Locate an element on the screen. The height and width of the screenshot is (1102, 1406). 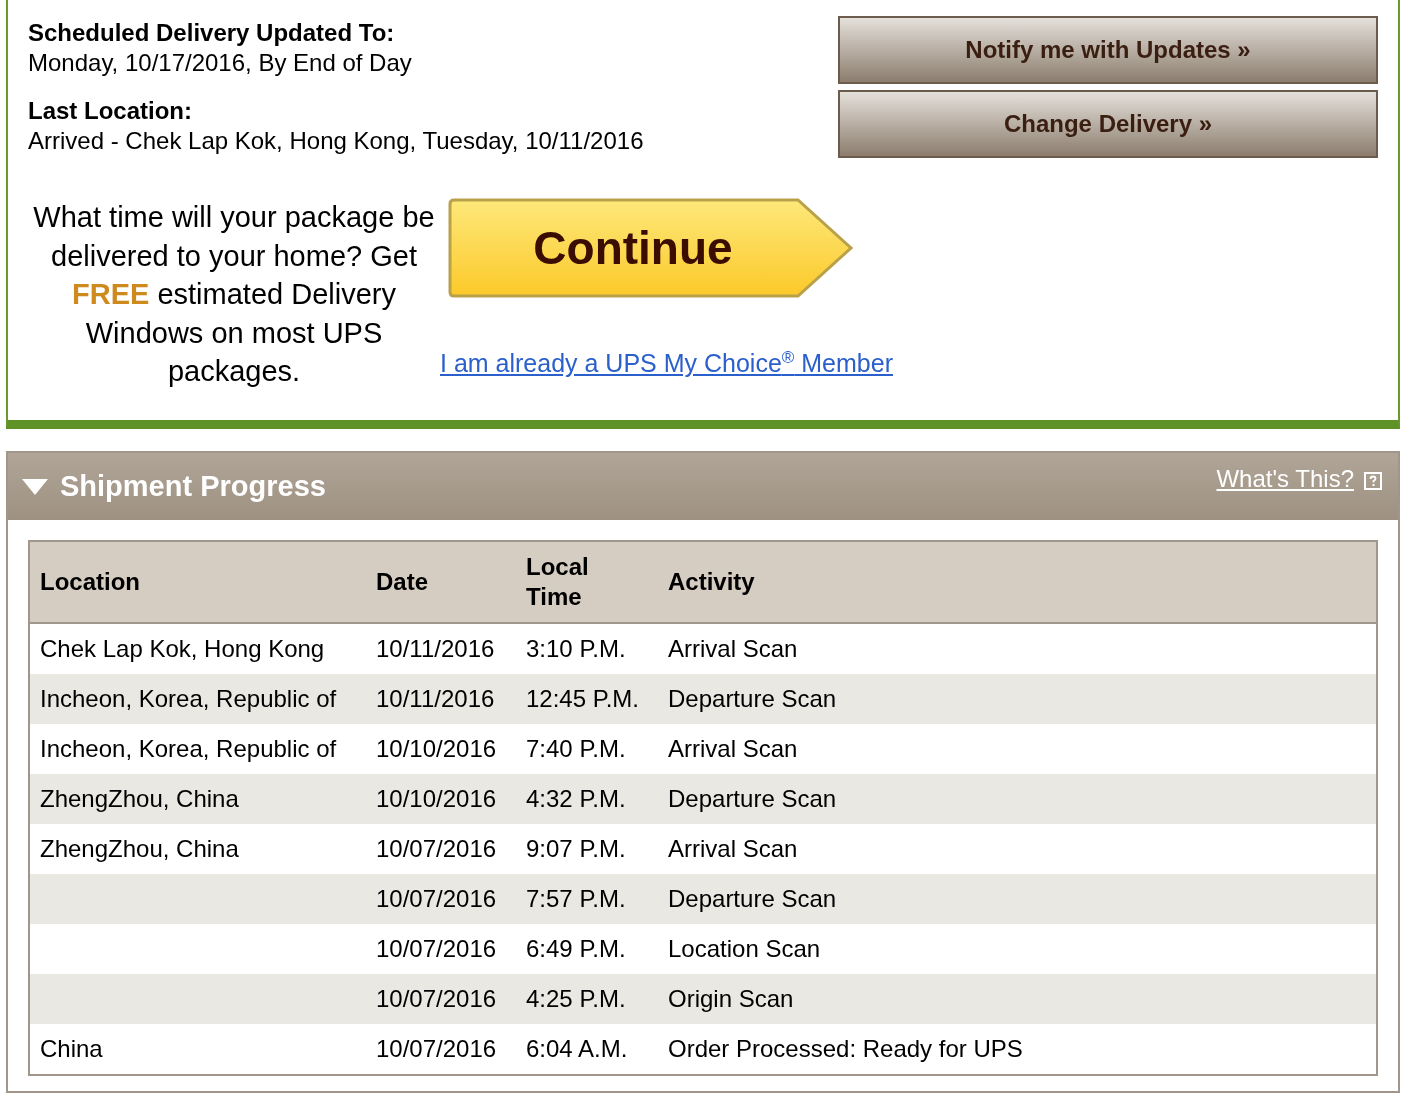
column-header: Activity is located at coordinates (1017, 582).